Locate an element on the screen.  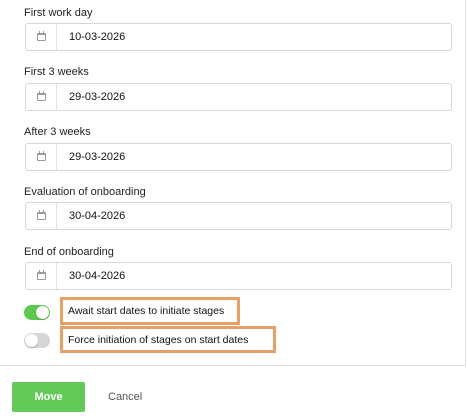
first-work-day-field: 10-03-2026 is located at coordinates (238, 37).